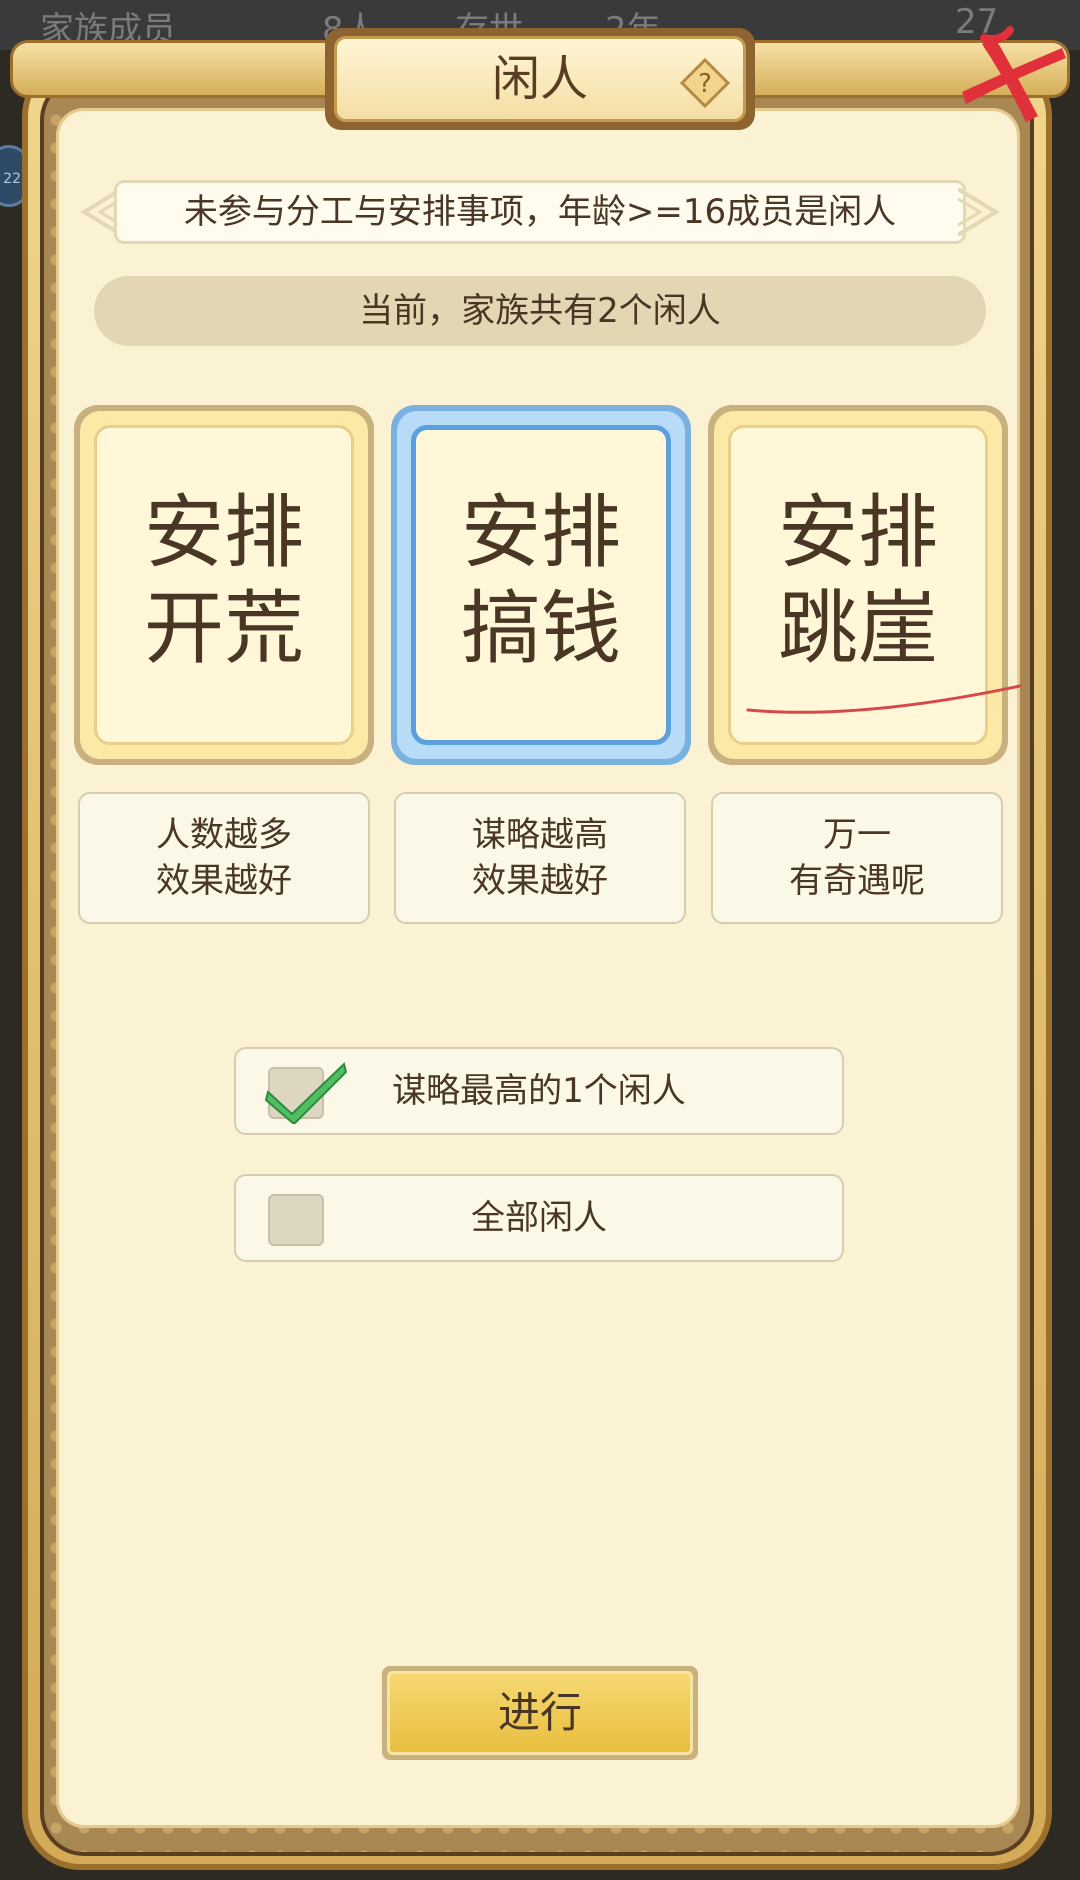  Describe the element at coordinates (540, 311) in the screenshot. I see `idle-count-status: 当前，家族共有2个闲人` at that location.